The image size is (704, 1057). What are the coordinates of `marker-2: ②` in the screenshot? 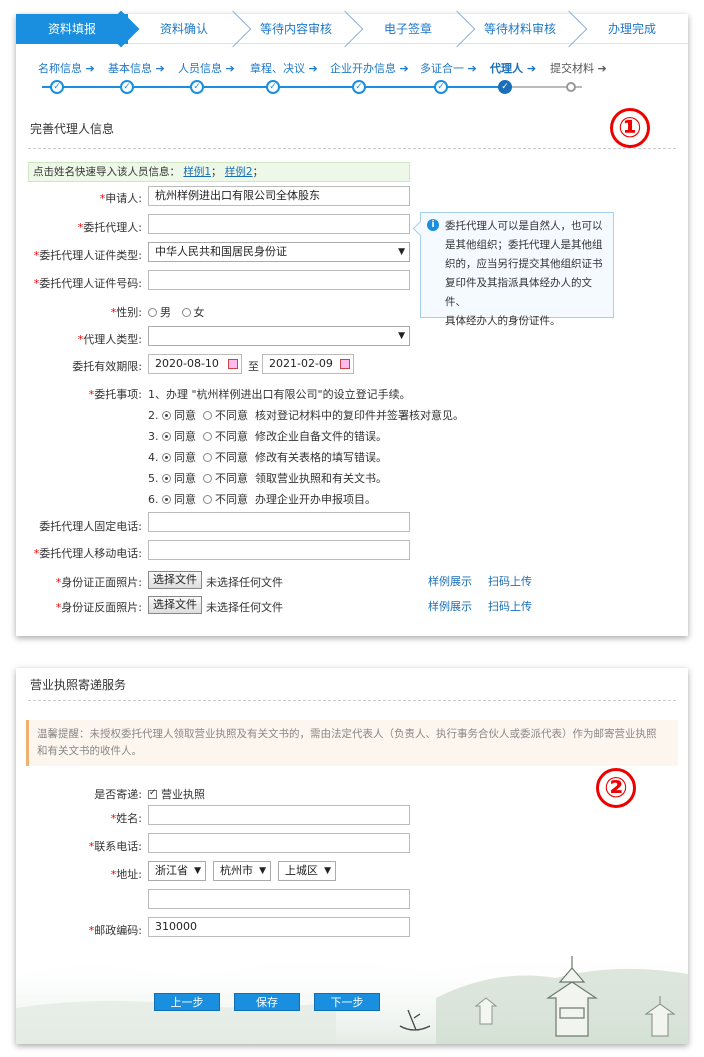 It's located at (616, 788).